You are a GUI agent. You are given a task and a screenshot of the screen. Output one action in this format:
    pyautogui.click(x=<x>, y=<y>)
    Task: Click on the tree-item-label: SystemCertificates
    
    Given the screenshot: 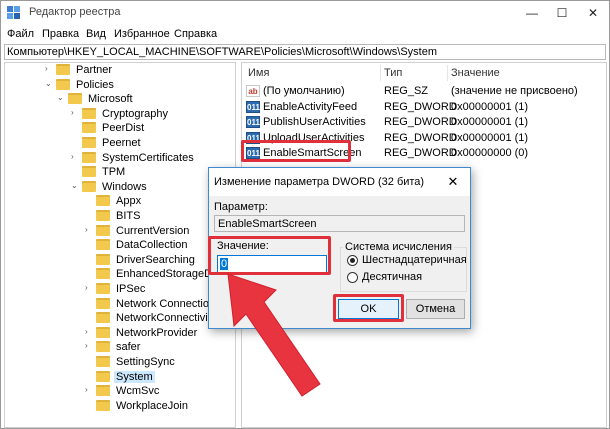 What is the action you would take?
    pyautogui.click(x=148, y=157)
    